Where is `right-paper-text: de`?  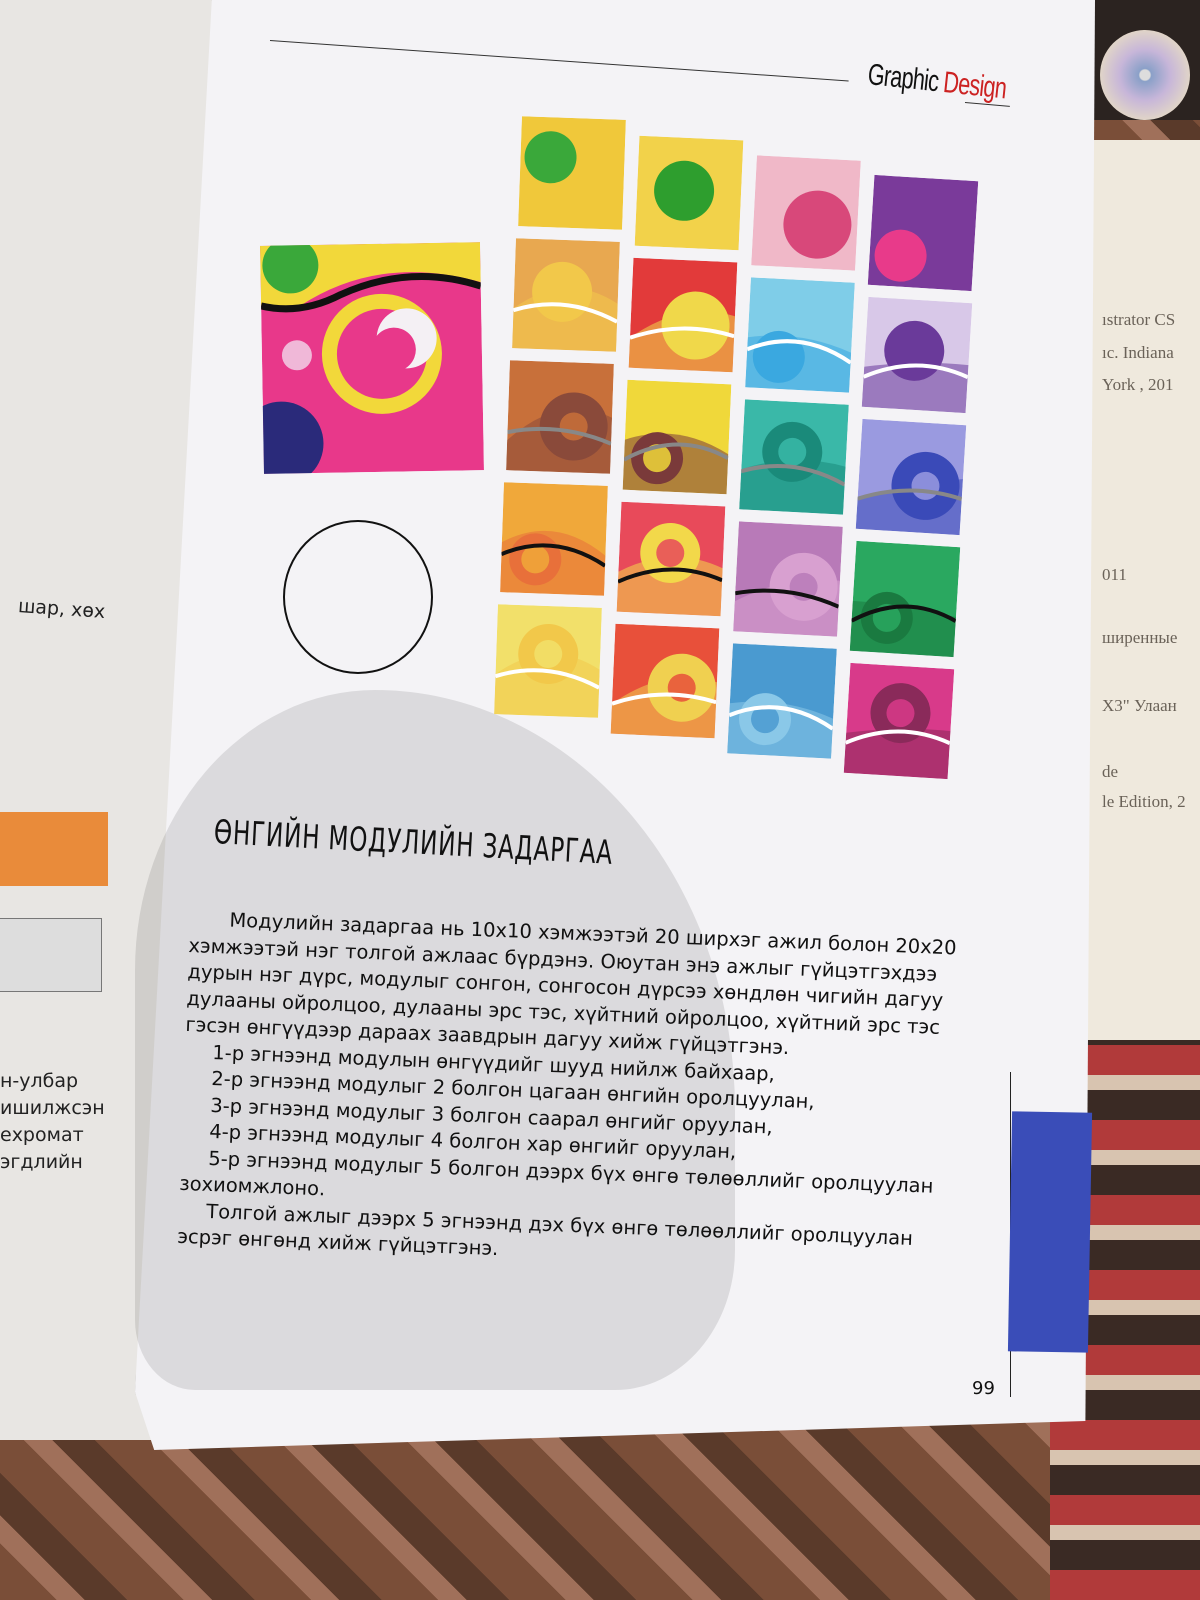 right-paper-text: de is located at coordinates (1110, 771).